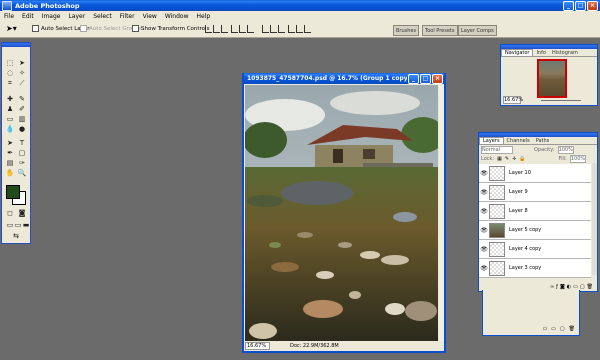 The width and height of the screenshot is (600, 360). What do you see at coordinates (491, 140) in the screenshot?
I see `tab-layers: Layers` at bounding box center [491, 140].